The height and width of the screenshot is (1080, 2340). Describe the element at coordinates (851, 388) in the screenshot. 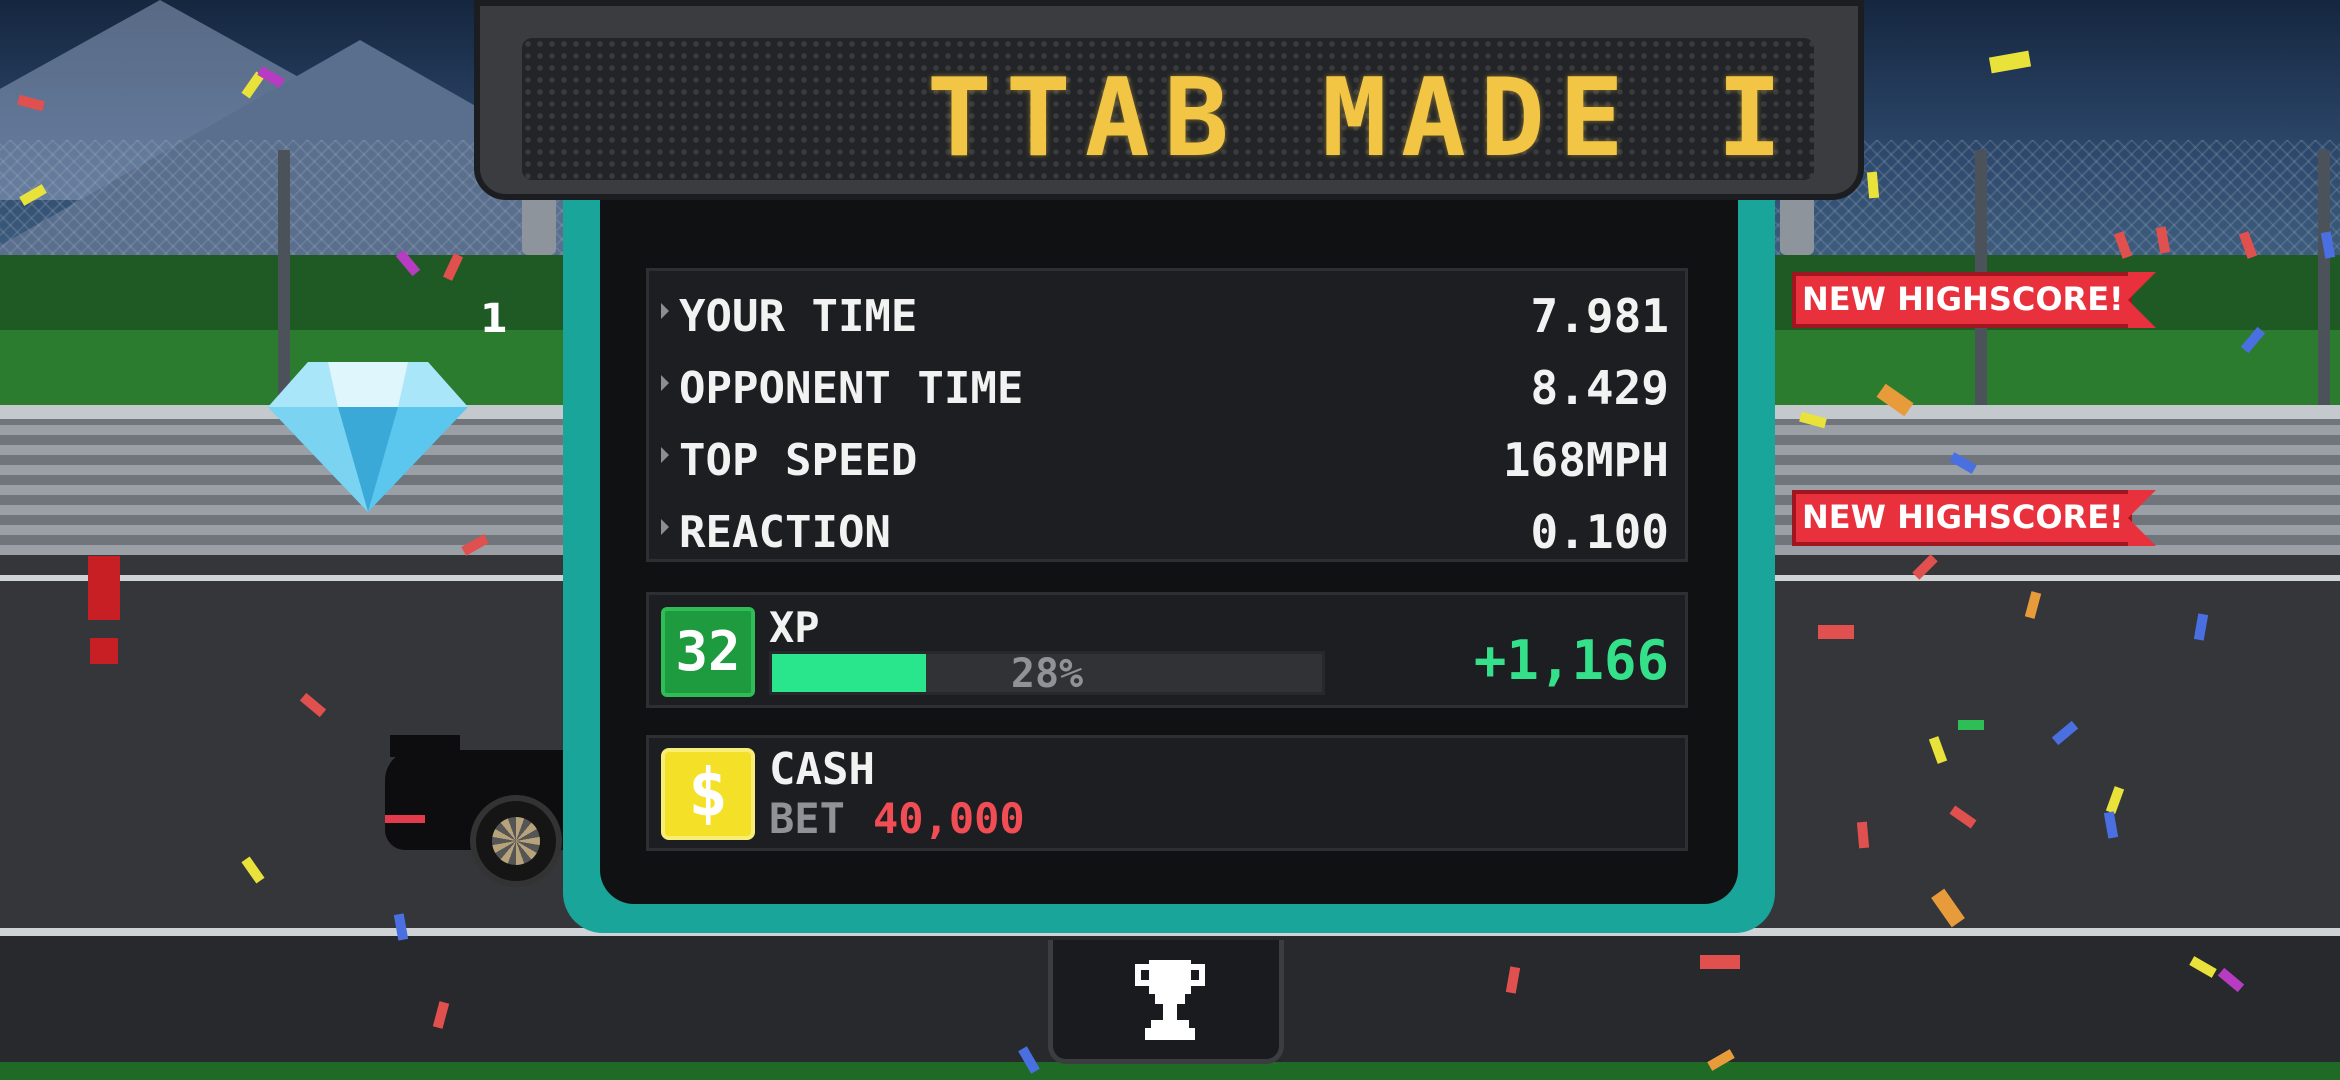

I see `stat-label: OPPONENT TIME` at that location.